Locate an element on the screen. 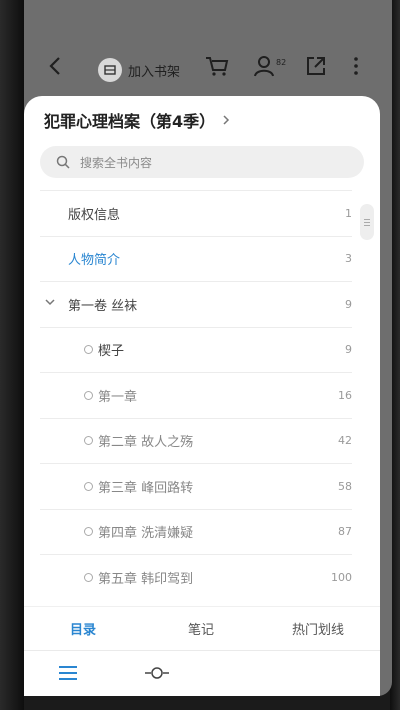 The image size is (400, 710). bookshelf-icon is located at coordinates (110, 70).